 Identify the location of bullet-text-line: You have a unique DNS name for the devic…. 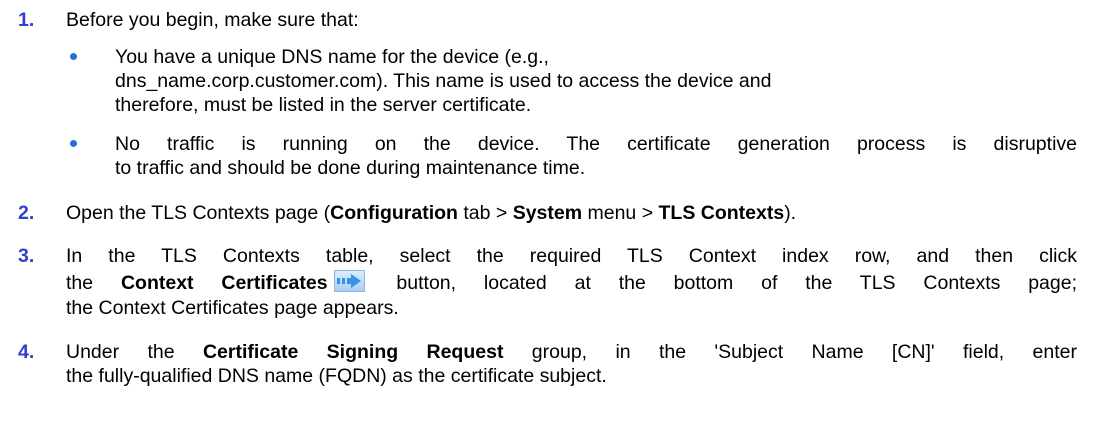
(332, 57).